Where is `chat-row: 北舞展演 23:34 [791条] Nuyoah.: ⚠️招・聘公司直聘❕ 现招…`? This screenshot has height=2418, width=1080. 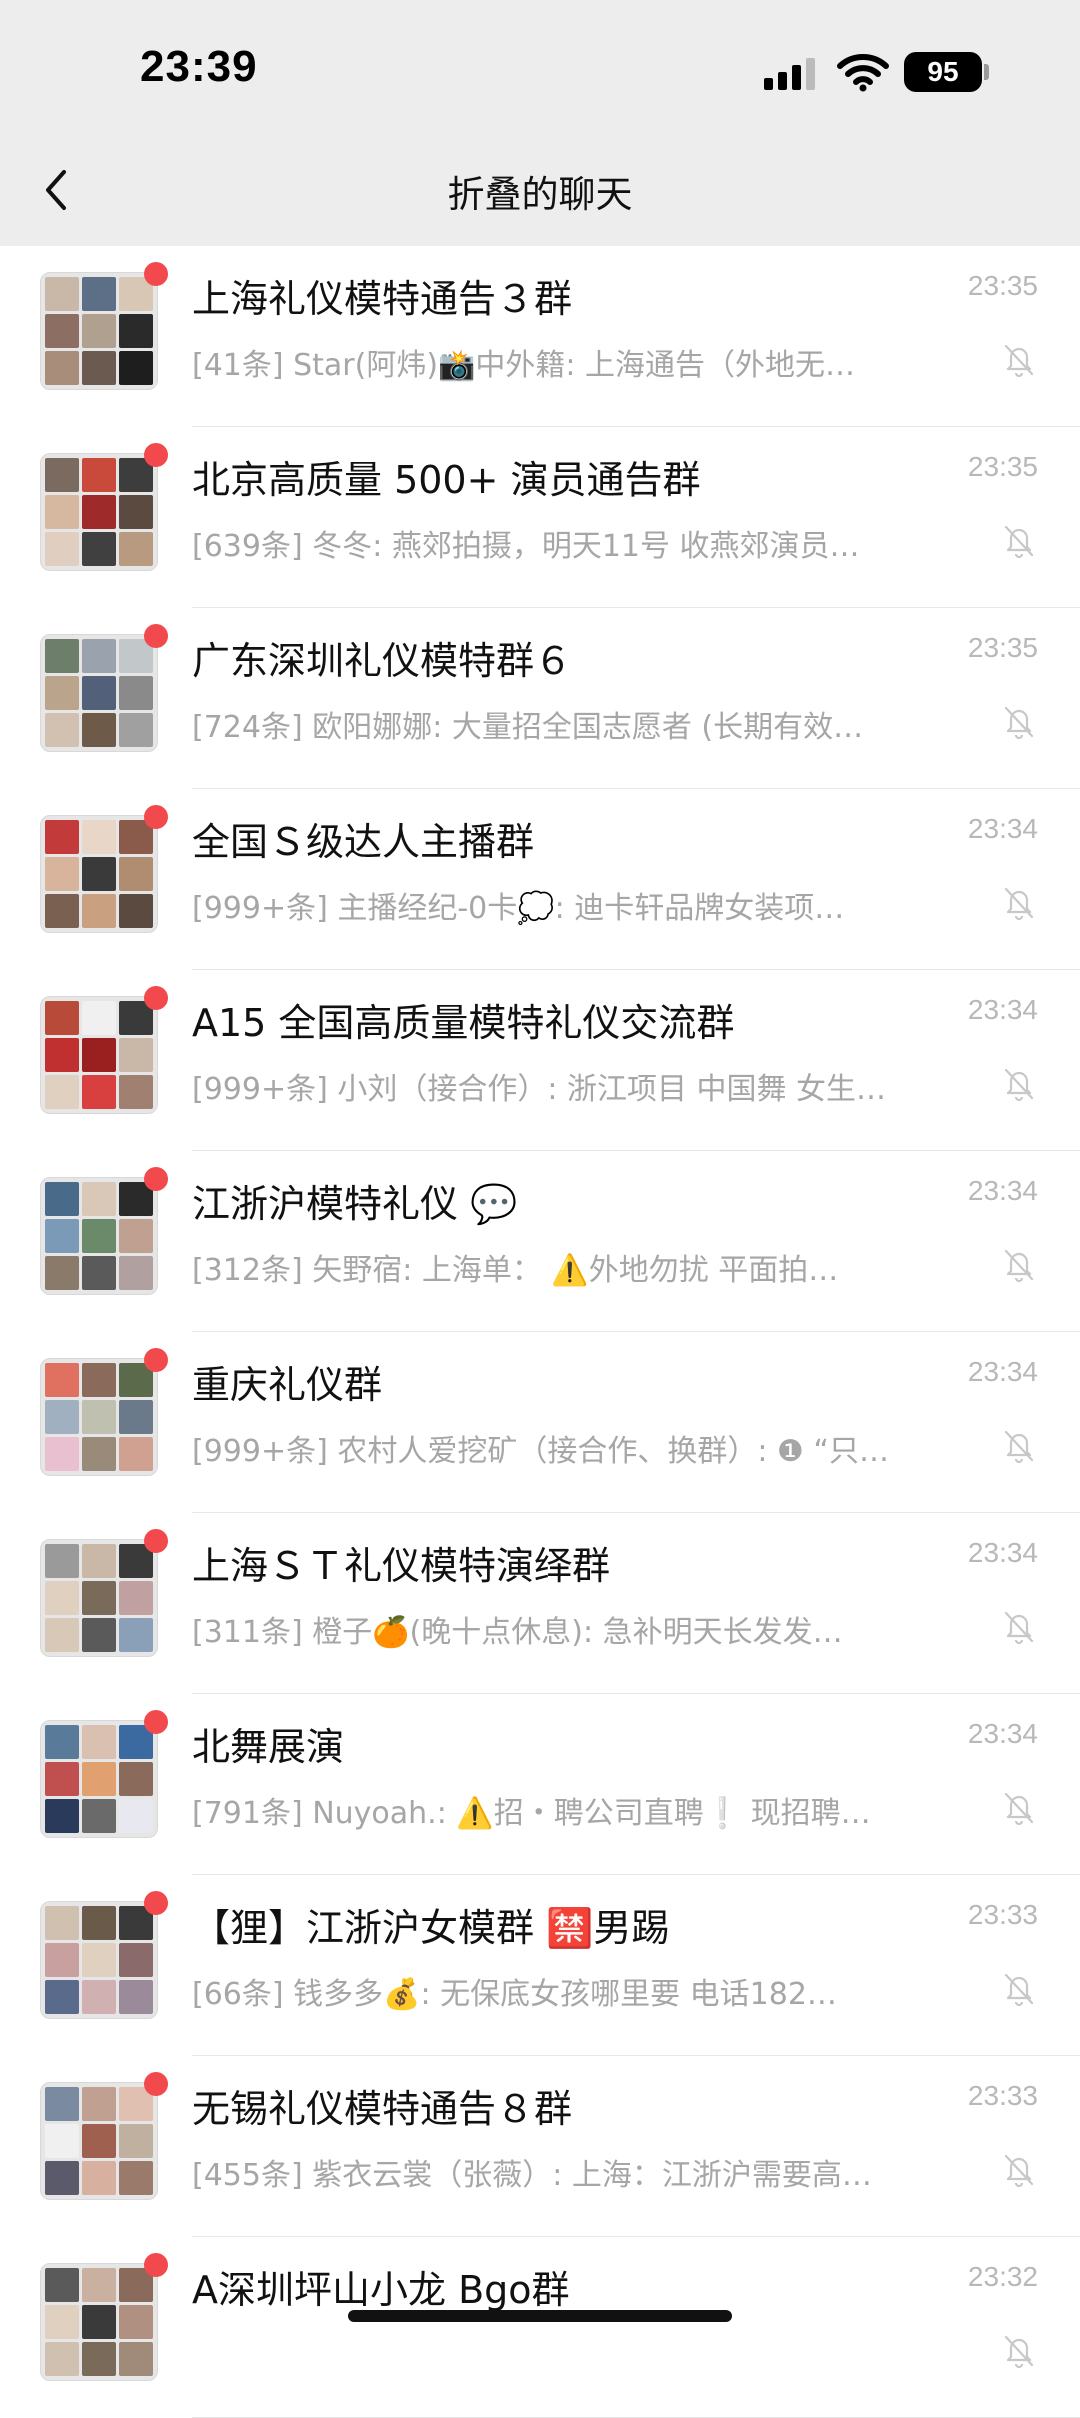 chat-row: 北舞展演 23:34 [791条] Nuyoah.: ⚠️招・聘公司直聘❕ 现招… is located at coordinates (540, 1784).